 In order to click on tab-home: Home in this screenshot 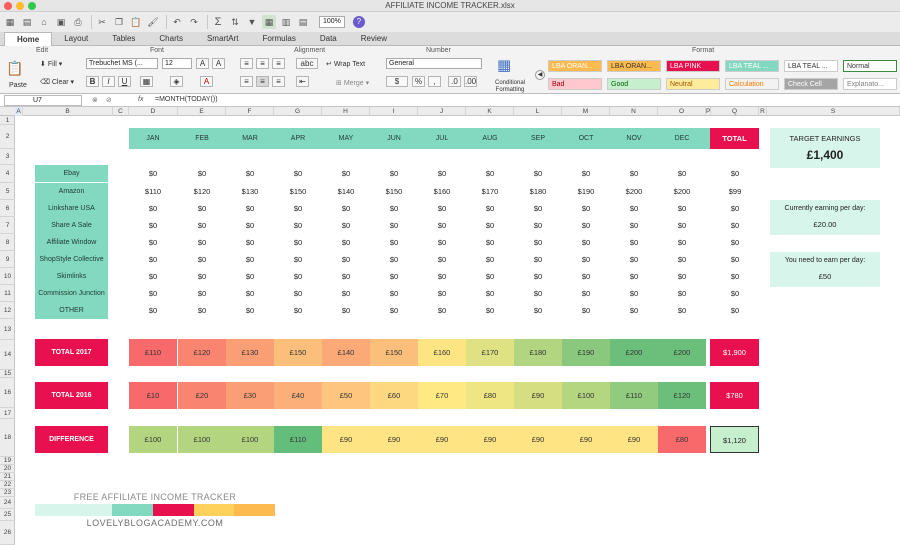, I will do `click(28, 39)`.